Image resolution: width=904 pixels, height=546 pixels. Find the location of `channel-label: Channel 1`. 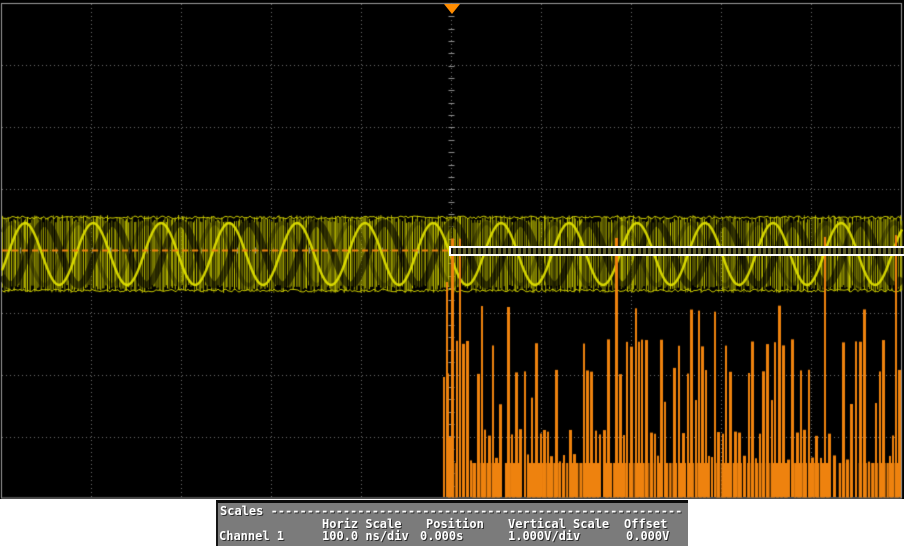

channel-label: Channel 1 is located at coordinates (252, 536).